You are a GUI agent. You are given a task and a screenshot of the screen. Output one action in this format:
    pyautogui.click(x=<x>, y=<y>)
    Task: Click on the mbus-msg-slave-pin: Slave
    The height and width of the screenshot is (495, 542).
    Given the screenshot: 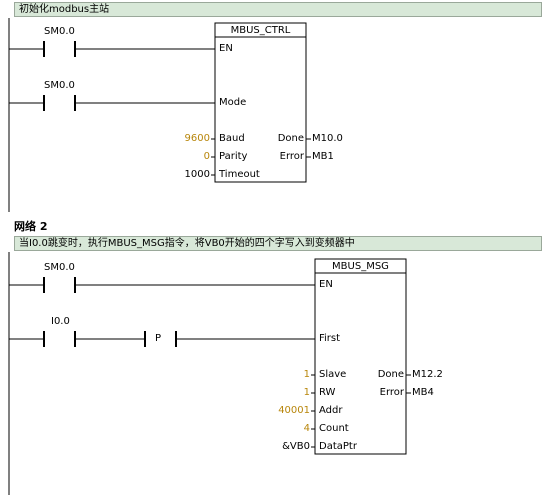 What is the action you would take?
    pyautogui.click(x=333, y=374)
    